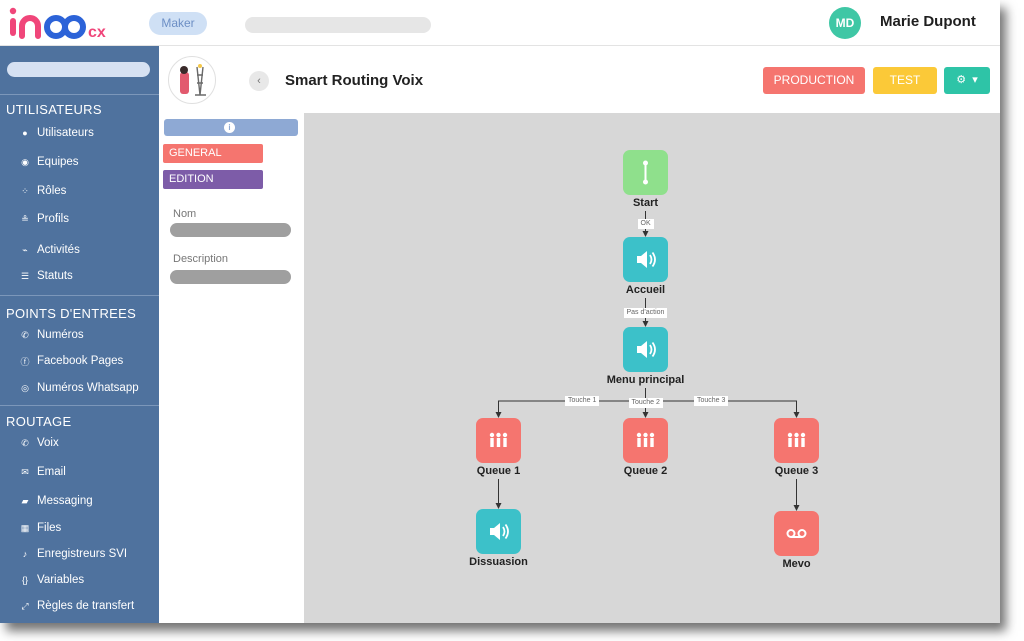  What do you see at coordinates (975, 80) in the screenshot?
I see `chevron-down-icon: ▾` at bounding box center [975, 80].